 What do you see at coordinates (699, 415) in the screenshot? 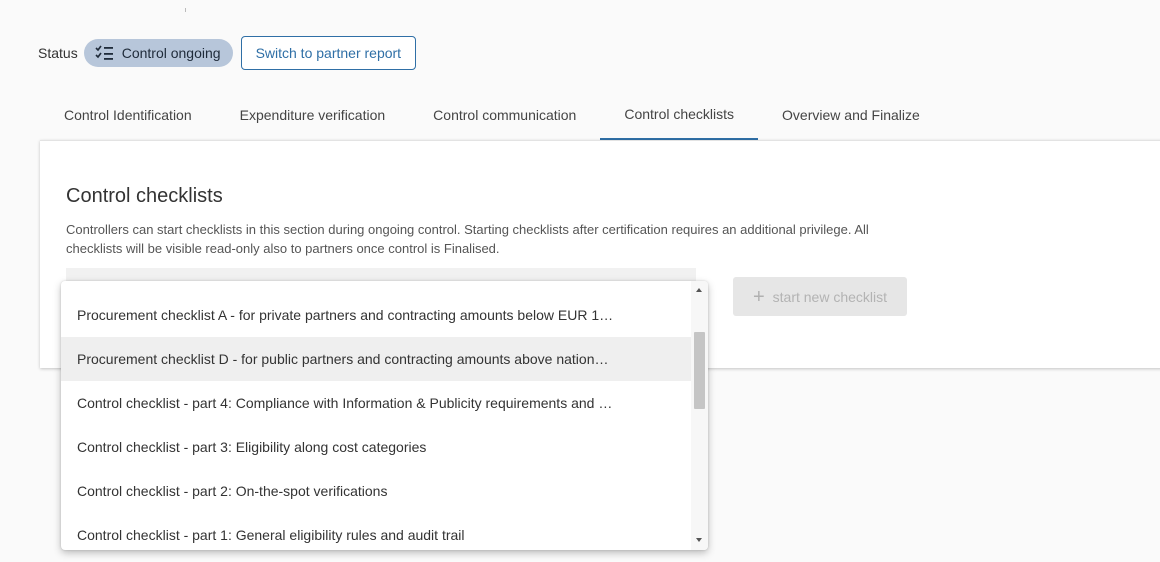
I see `dropdown-scrollbar` at bounding box center [699, 415].